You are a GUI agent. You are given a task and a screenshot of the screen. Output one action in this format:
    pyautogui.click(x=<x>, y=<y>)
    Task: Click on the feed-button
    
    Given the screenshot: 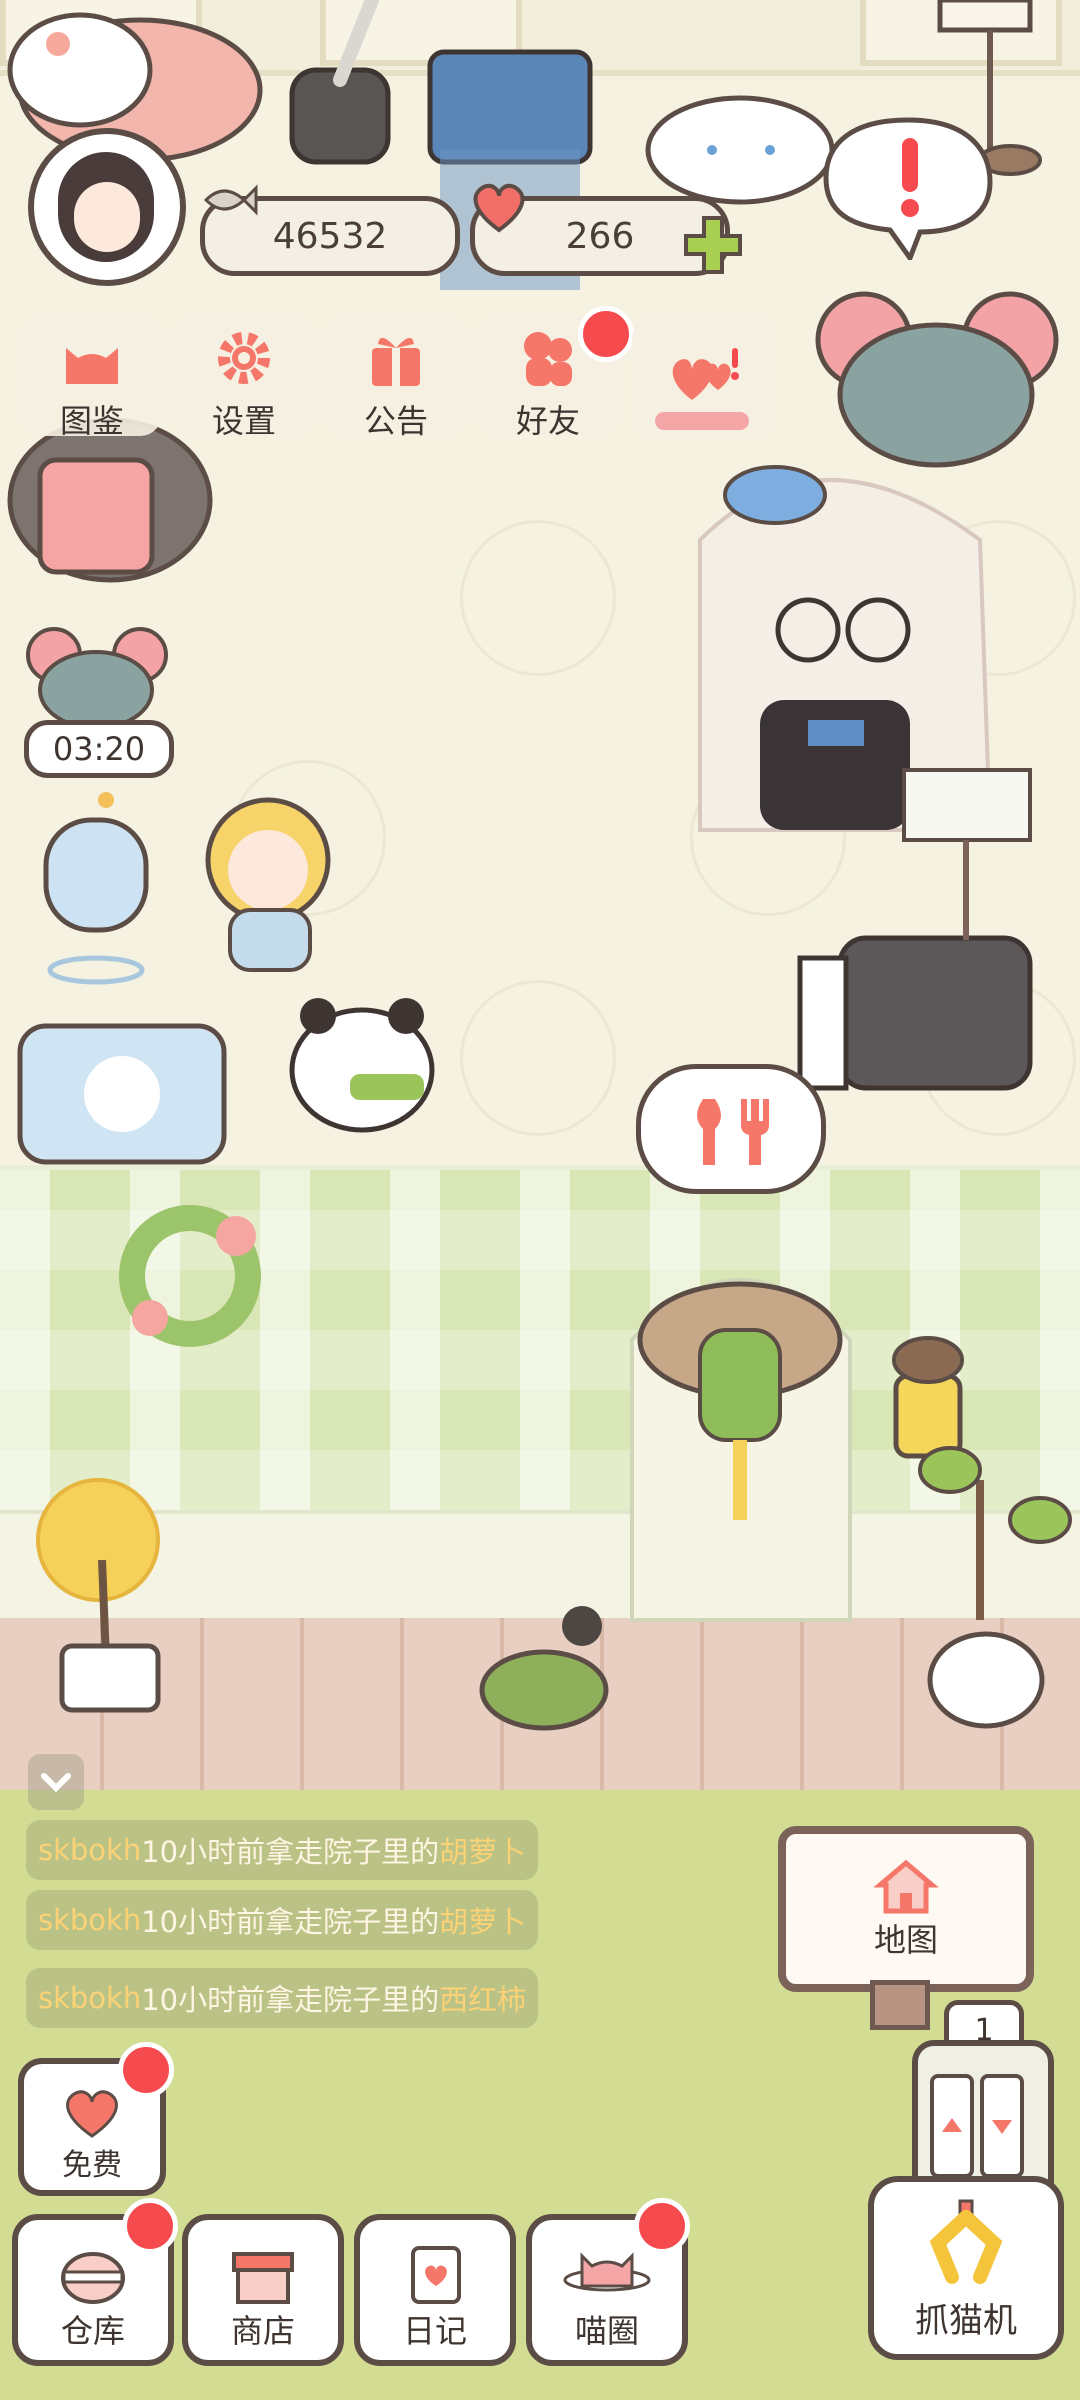 What is the action you would take?
    pyautogui.click(x=731, y=1129)
    